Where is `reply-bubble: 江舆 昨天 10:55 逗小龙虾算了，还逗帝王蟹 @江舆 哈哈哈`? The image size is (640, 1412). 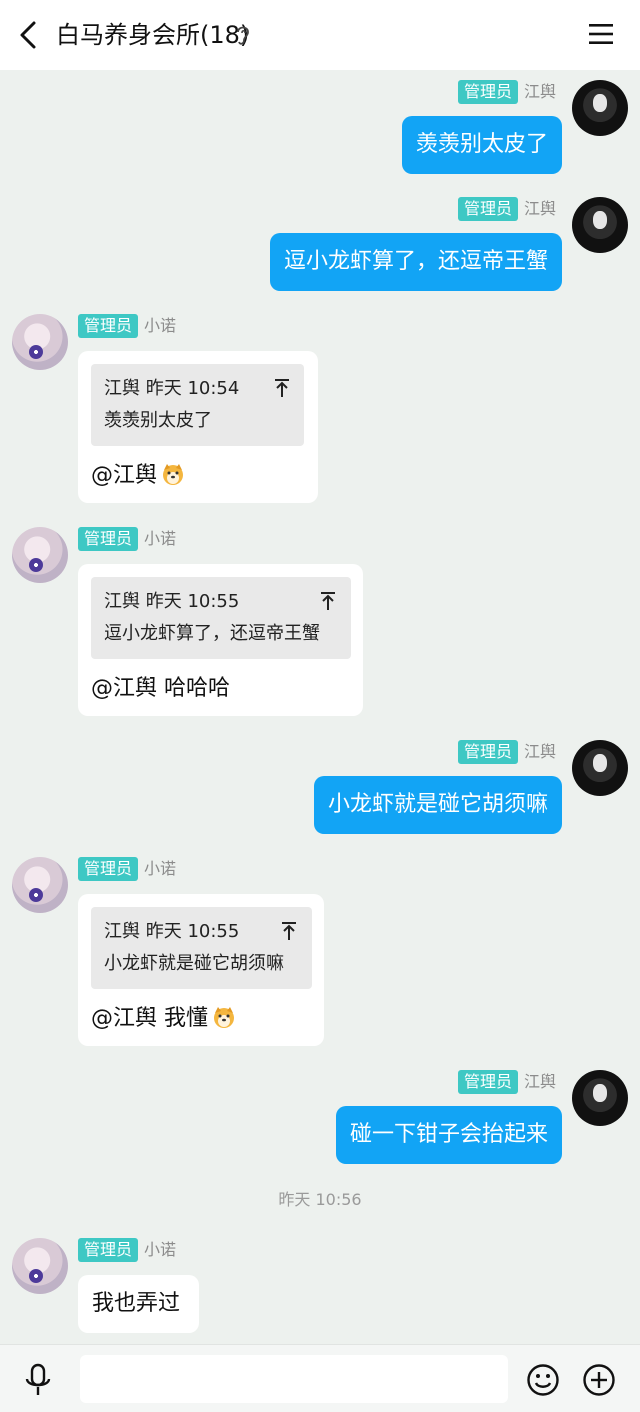 reply-bubble: 江舆 昨天 10:55 逗小龙虾算了，还逗帝王蟹 @江舆 哈哈哈 is located at coordinates (220, 640).